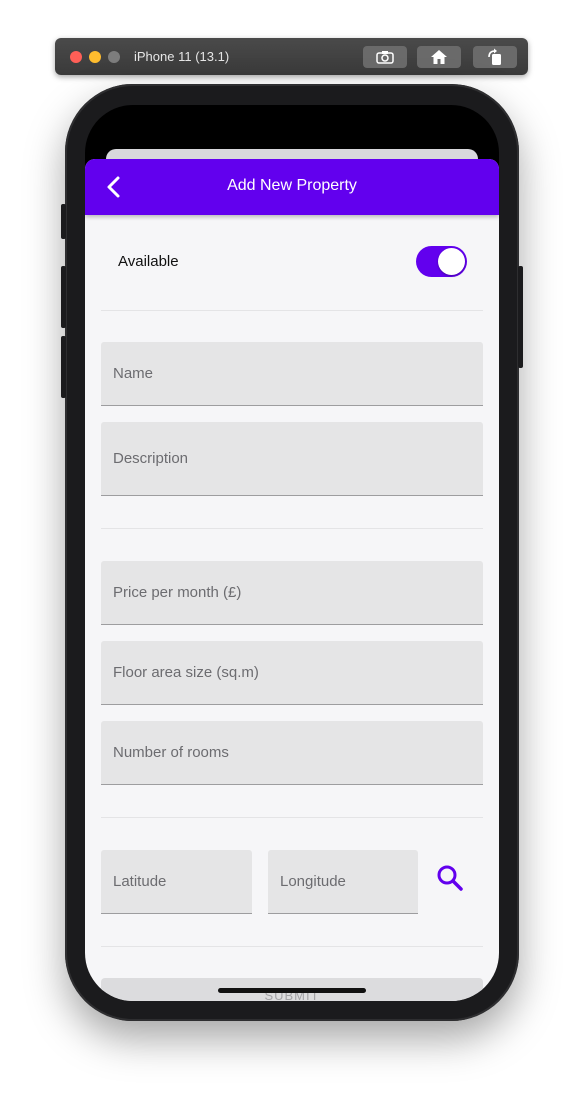 This screenshot has width=584, height=1095. I want to click on app-bar: Add New Property, so click(292, 187).